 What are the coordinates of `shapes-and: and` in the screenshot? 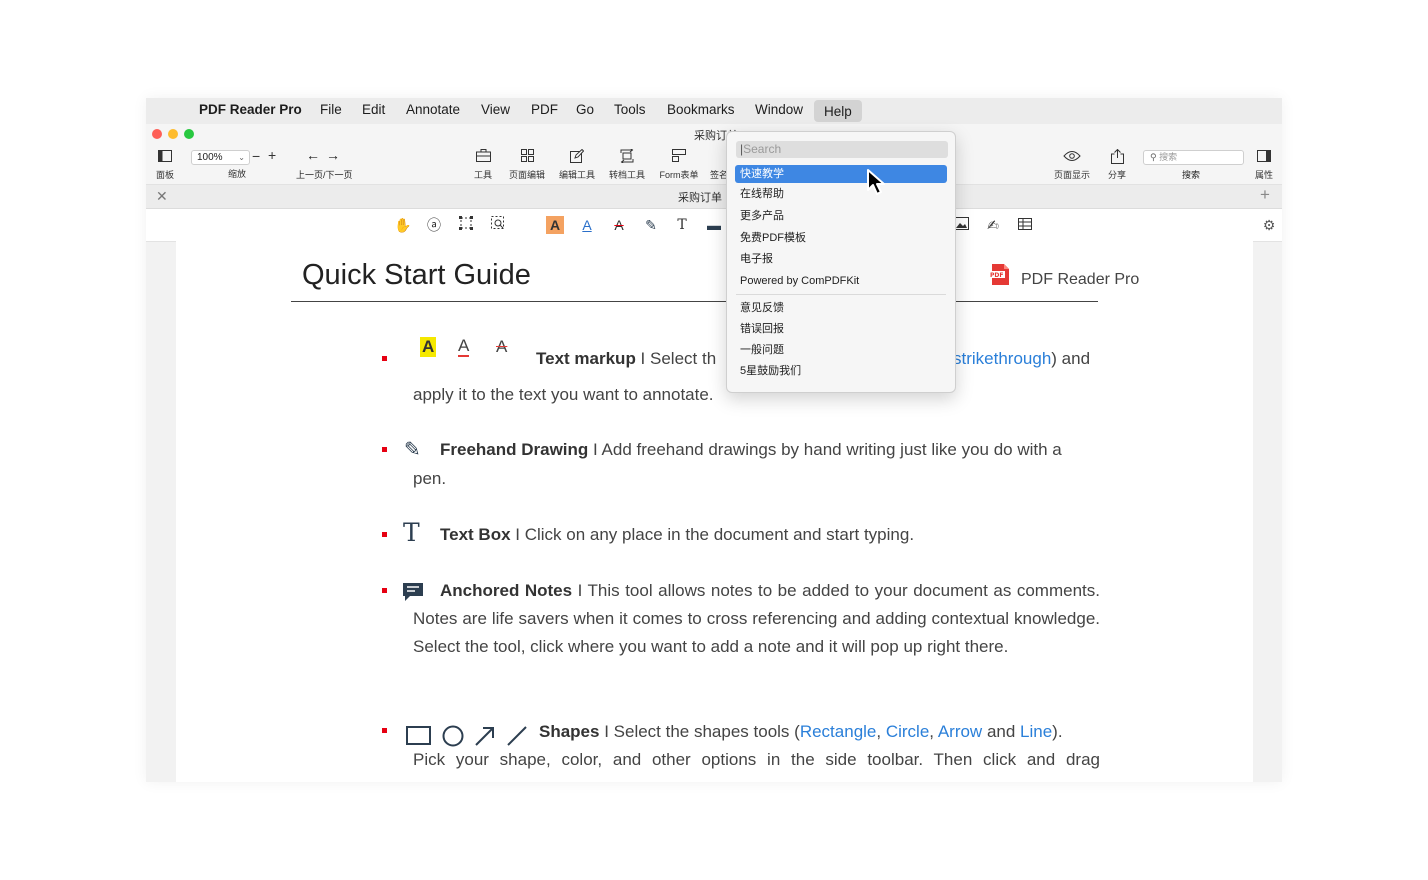 It's located at (1001, 731).